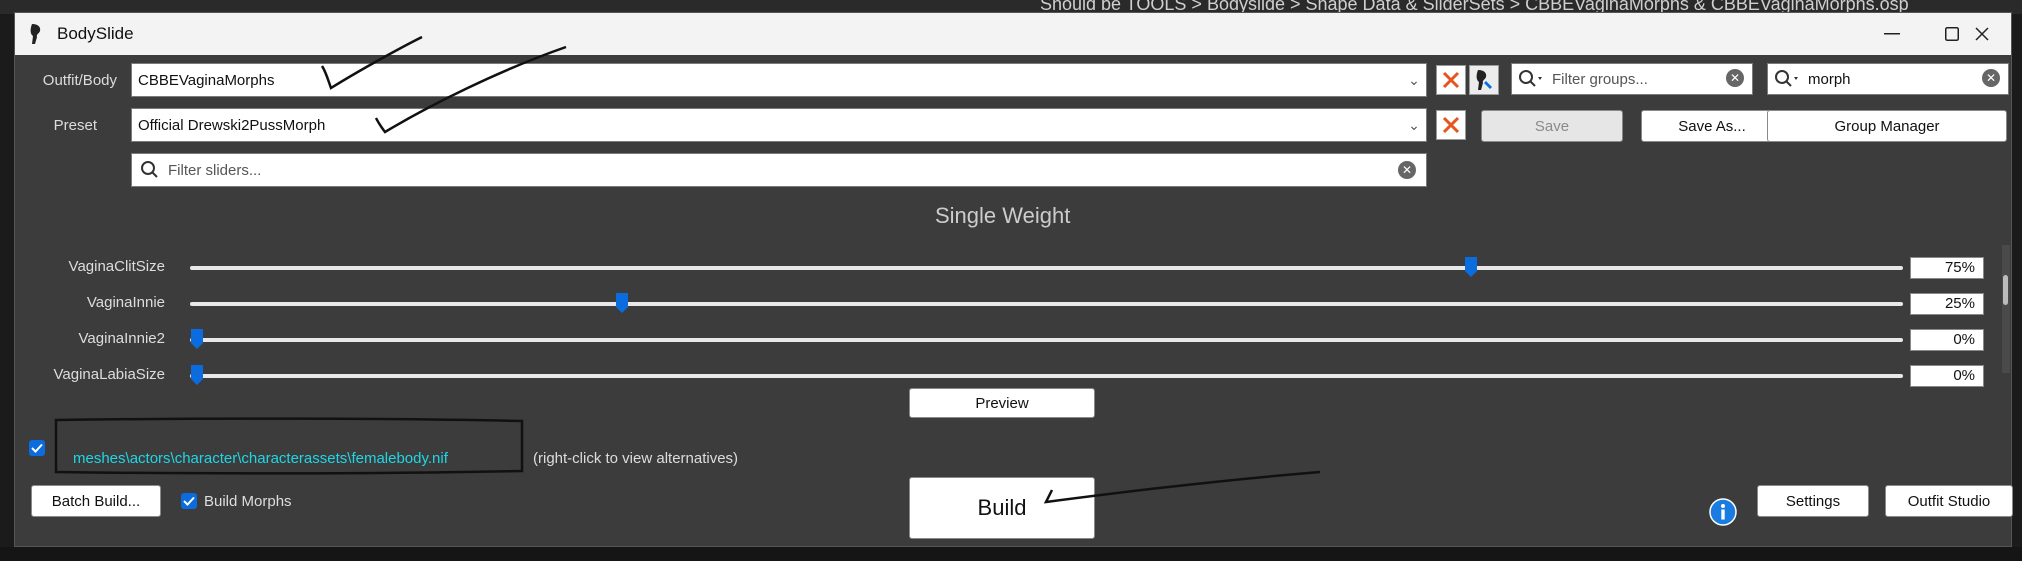 The image size is (2022, 561). I want to click on bodyslide-app-icon, so click(35, 34).